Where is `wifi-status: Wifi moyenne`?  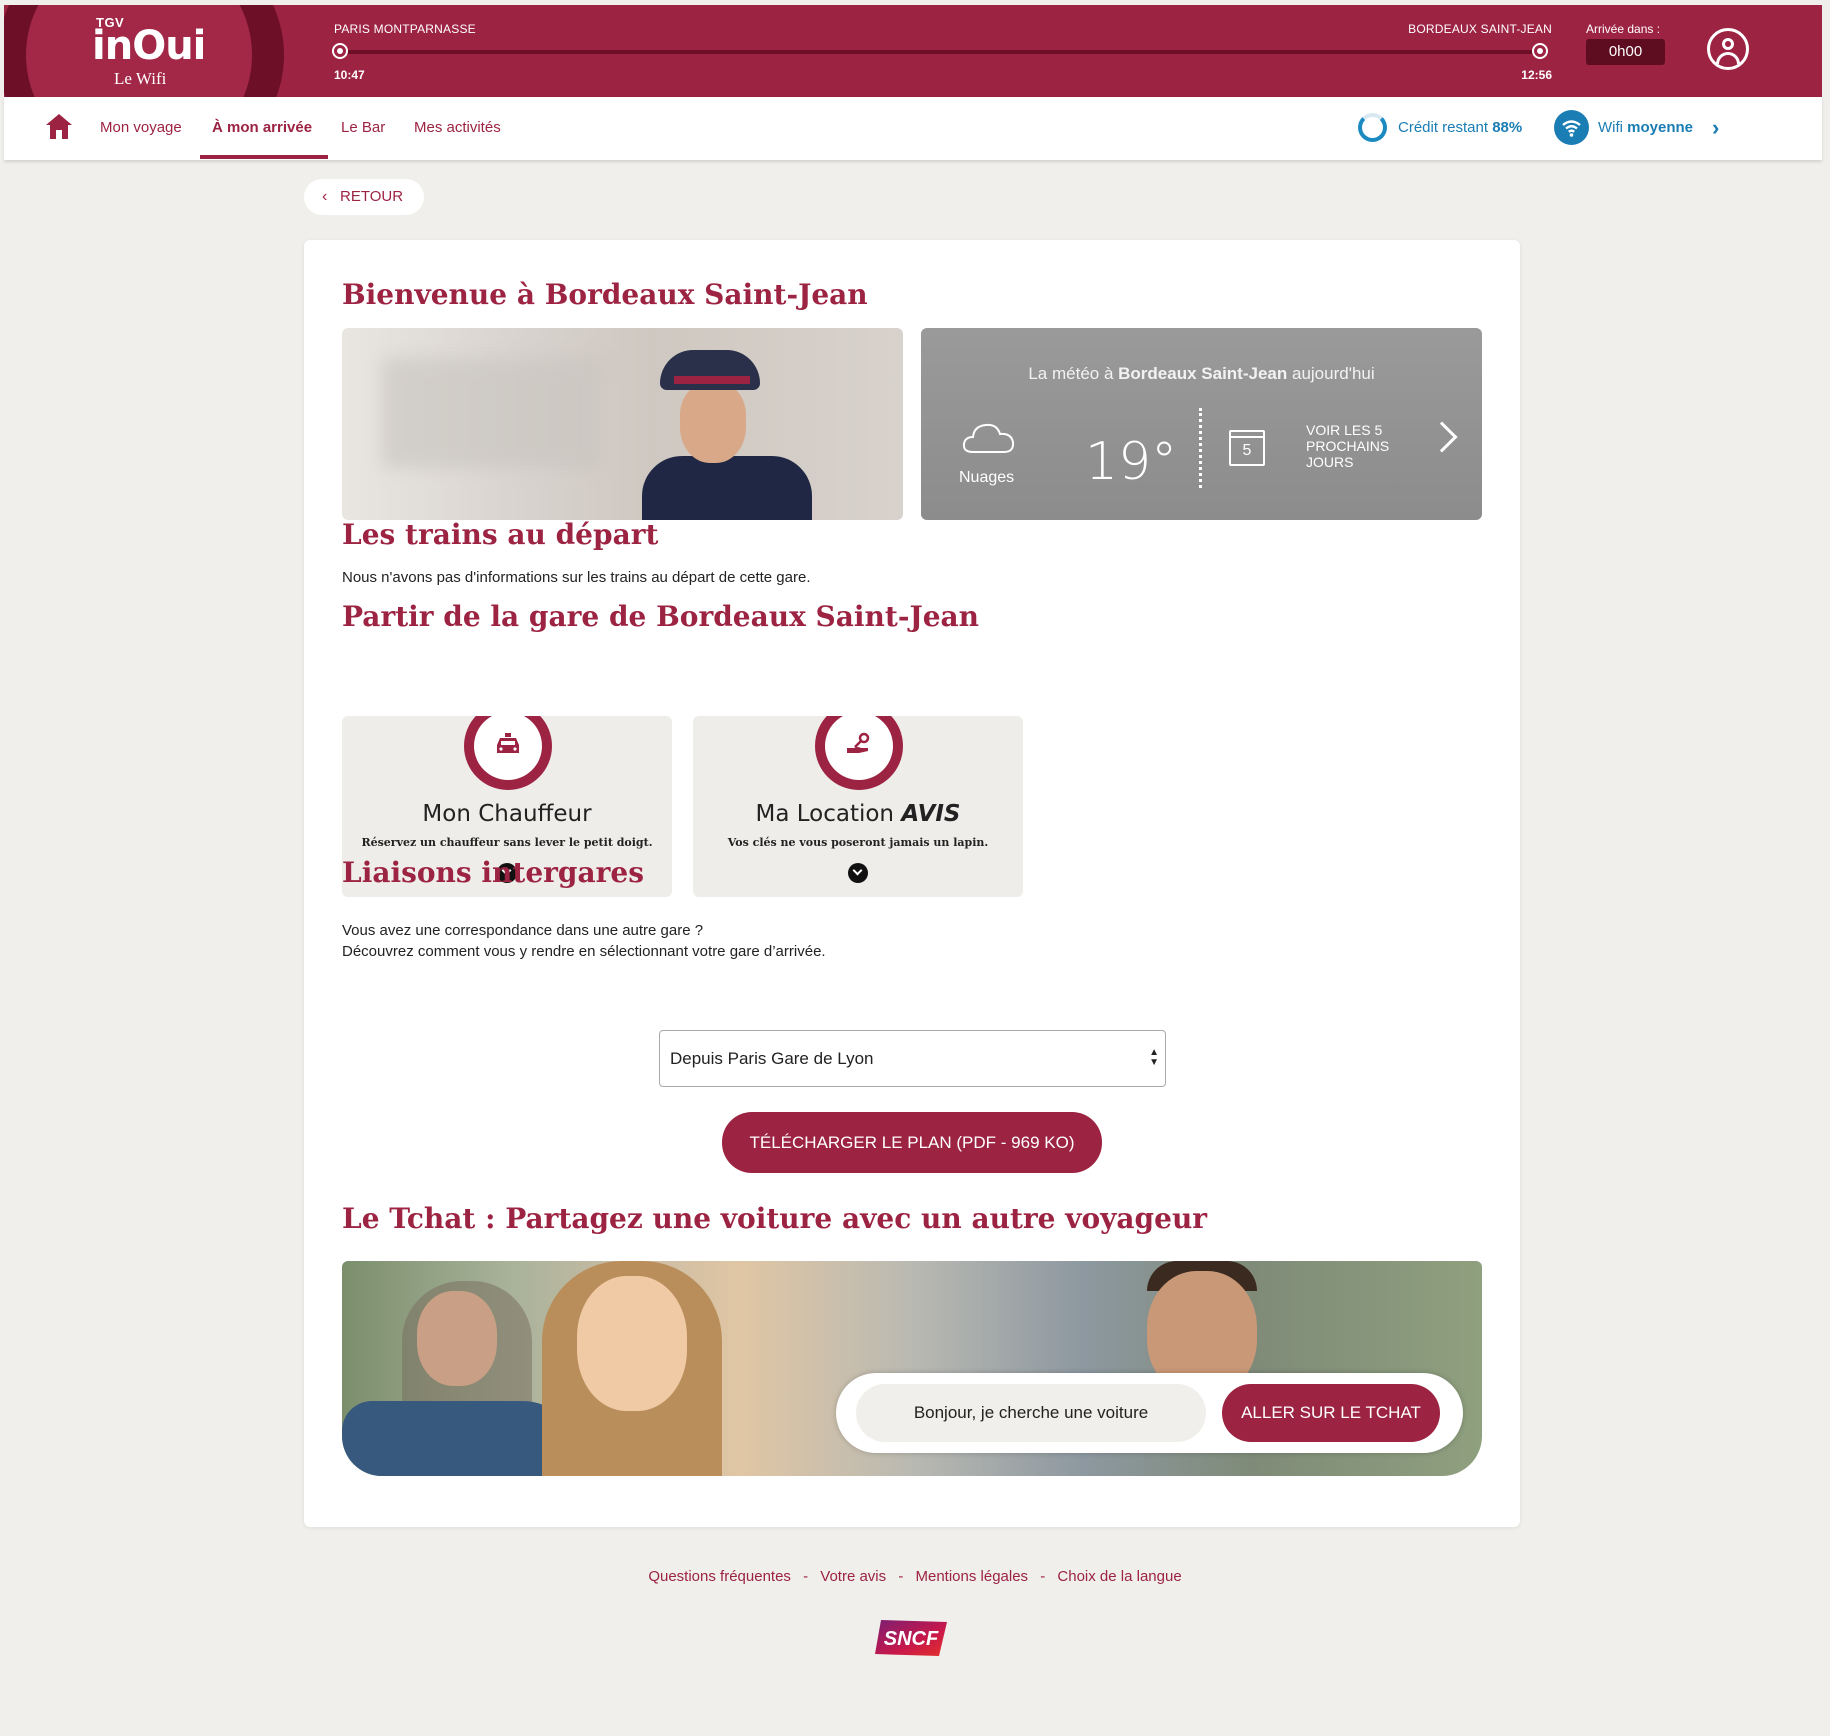
wifi-status: Wifi moyenne is located at coordinates (1645, 127).